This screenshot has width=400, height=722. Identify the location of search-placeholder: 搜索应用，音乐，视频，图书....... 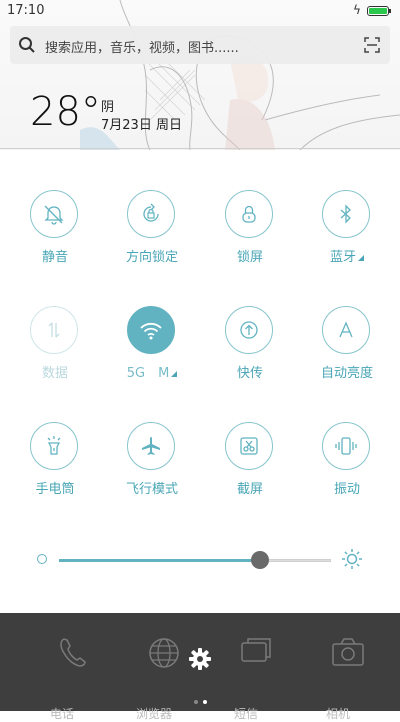
(142, 48).